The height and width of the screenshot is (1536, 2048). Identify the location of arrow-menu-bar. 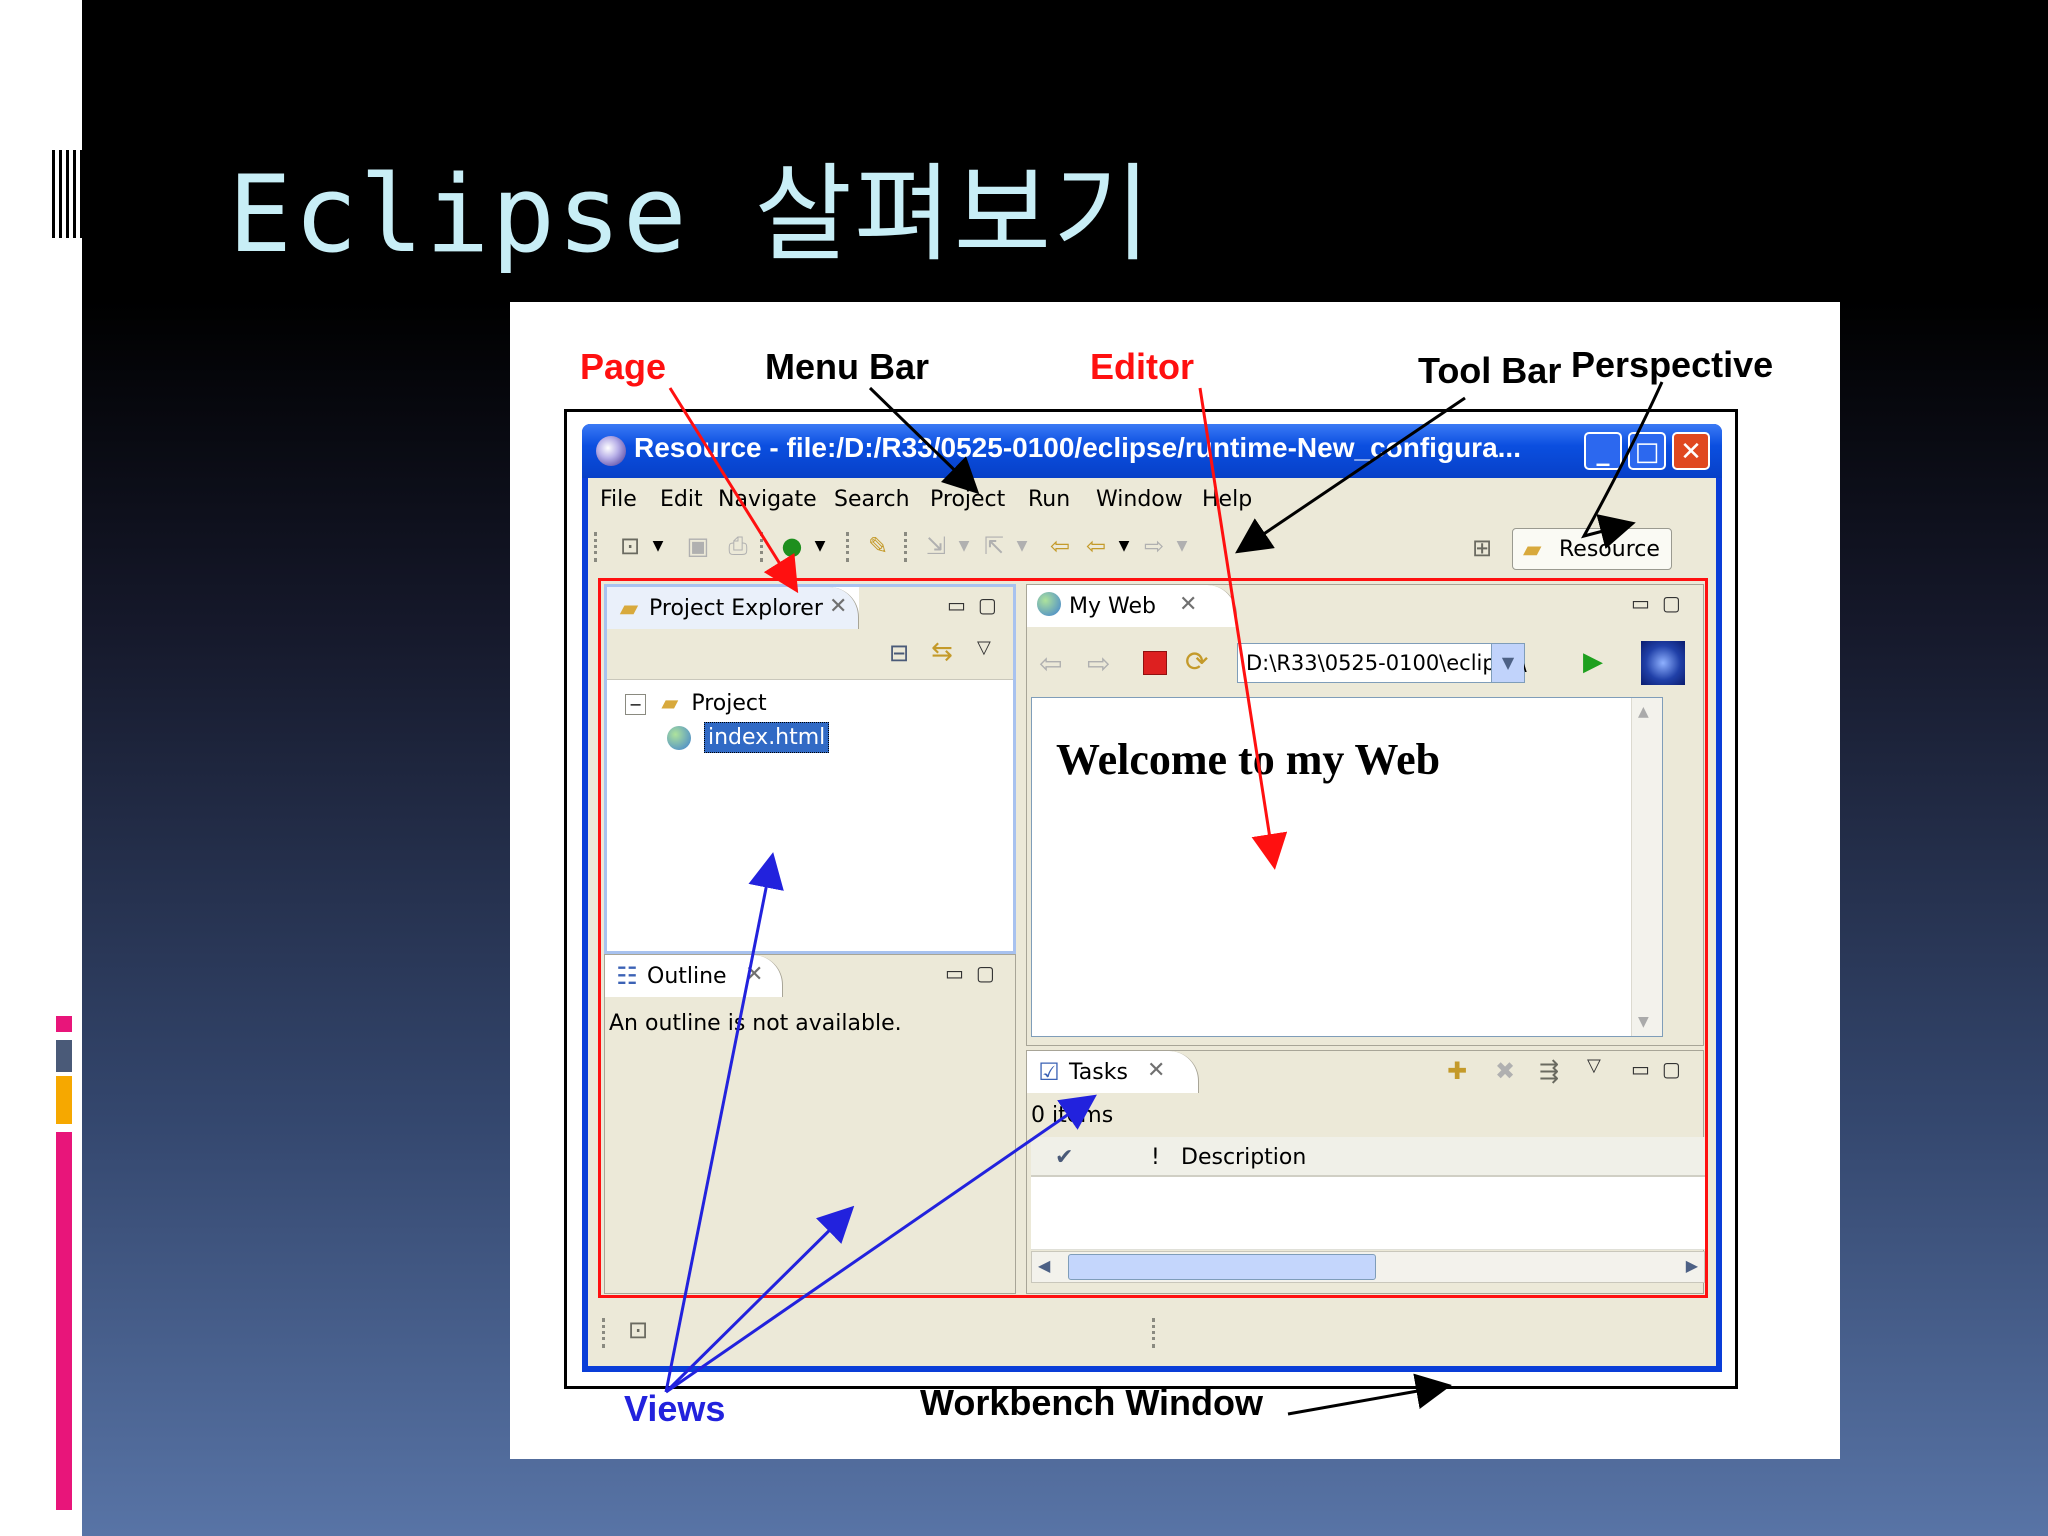
(924, 440).